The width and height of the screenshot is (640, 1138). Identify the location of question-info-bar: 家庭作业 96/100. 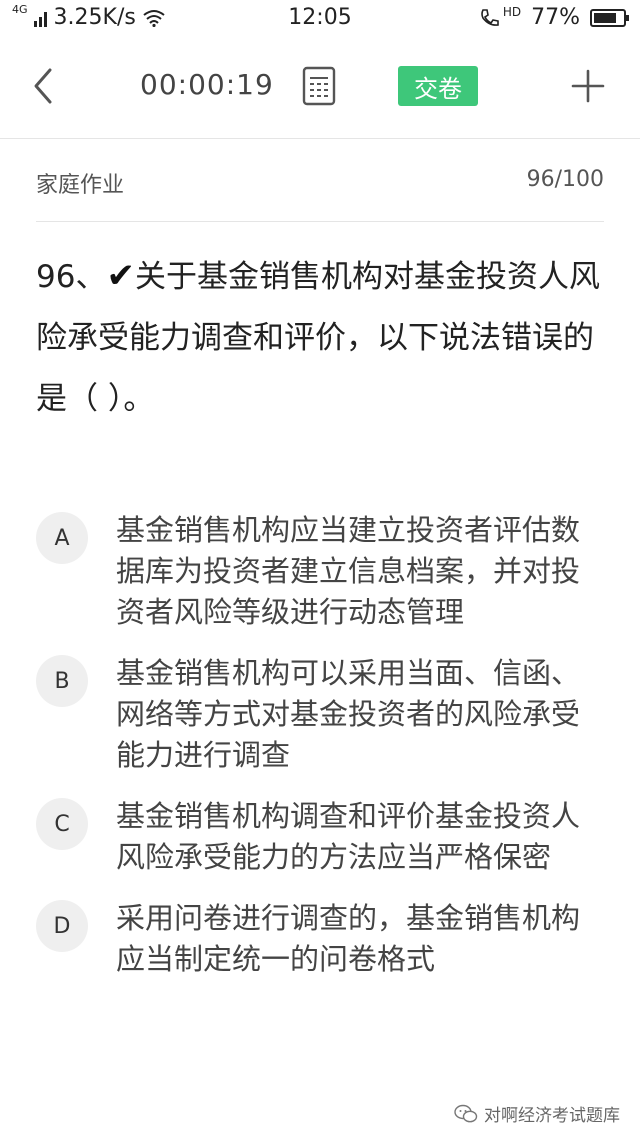
(320, 180).